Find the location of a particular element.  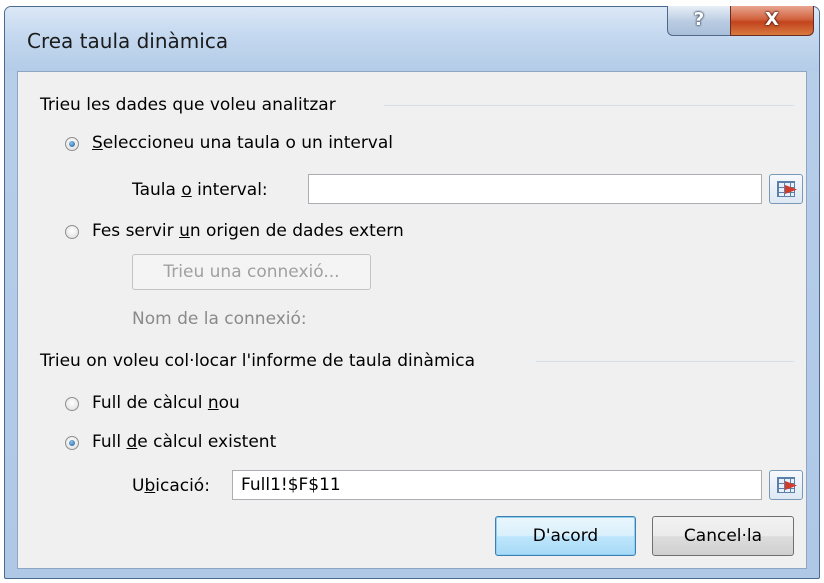

help-button: ? is located at coordinates (699, 21).